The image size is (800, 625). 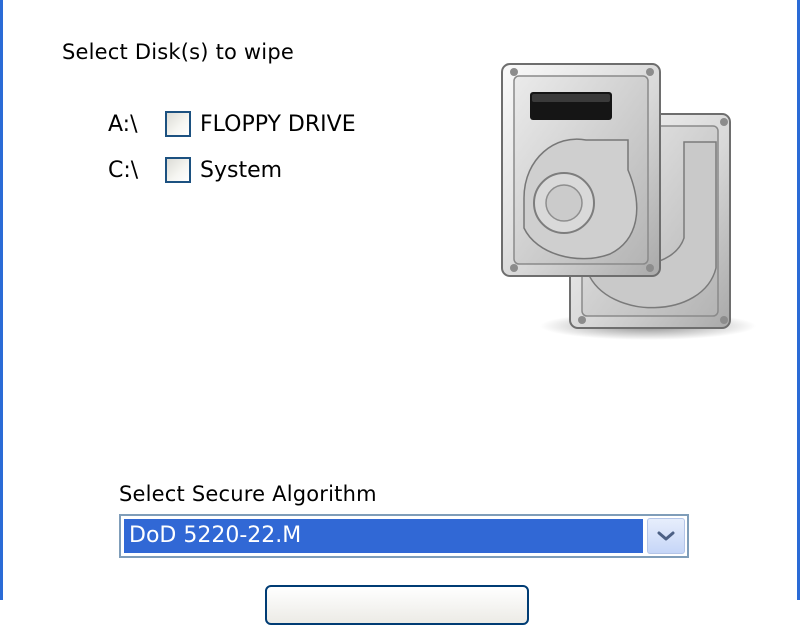 I want to click on algorithm-dropdown: DoD 5220-22.M, so click(x=404, y=536).